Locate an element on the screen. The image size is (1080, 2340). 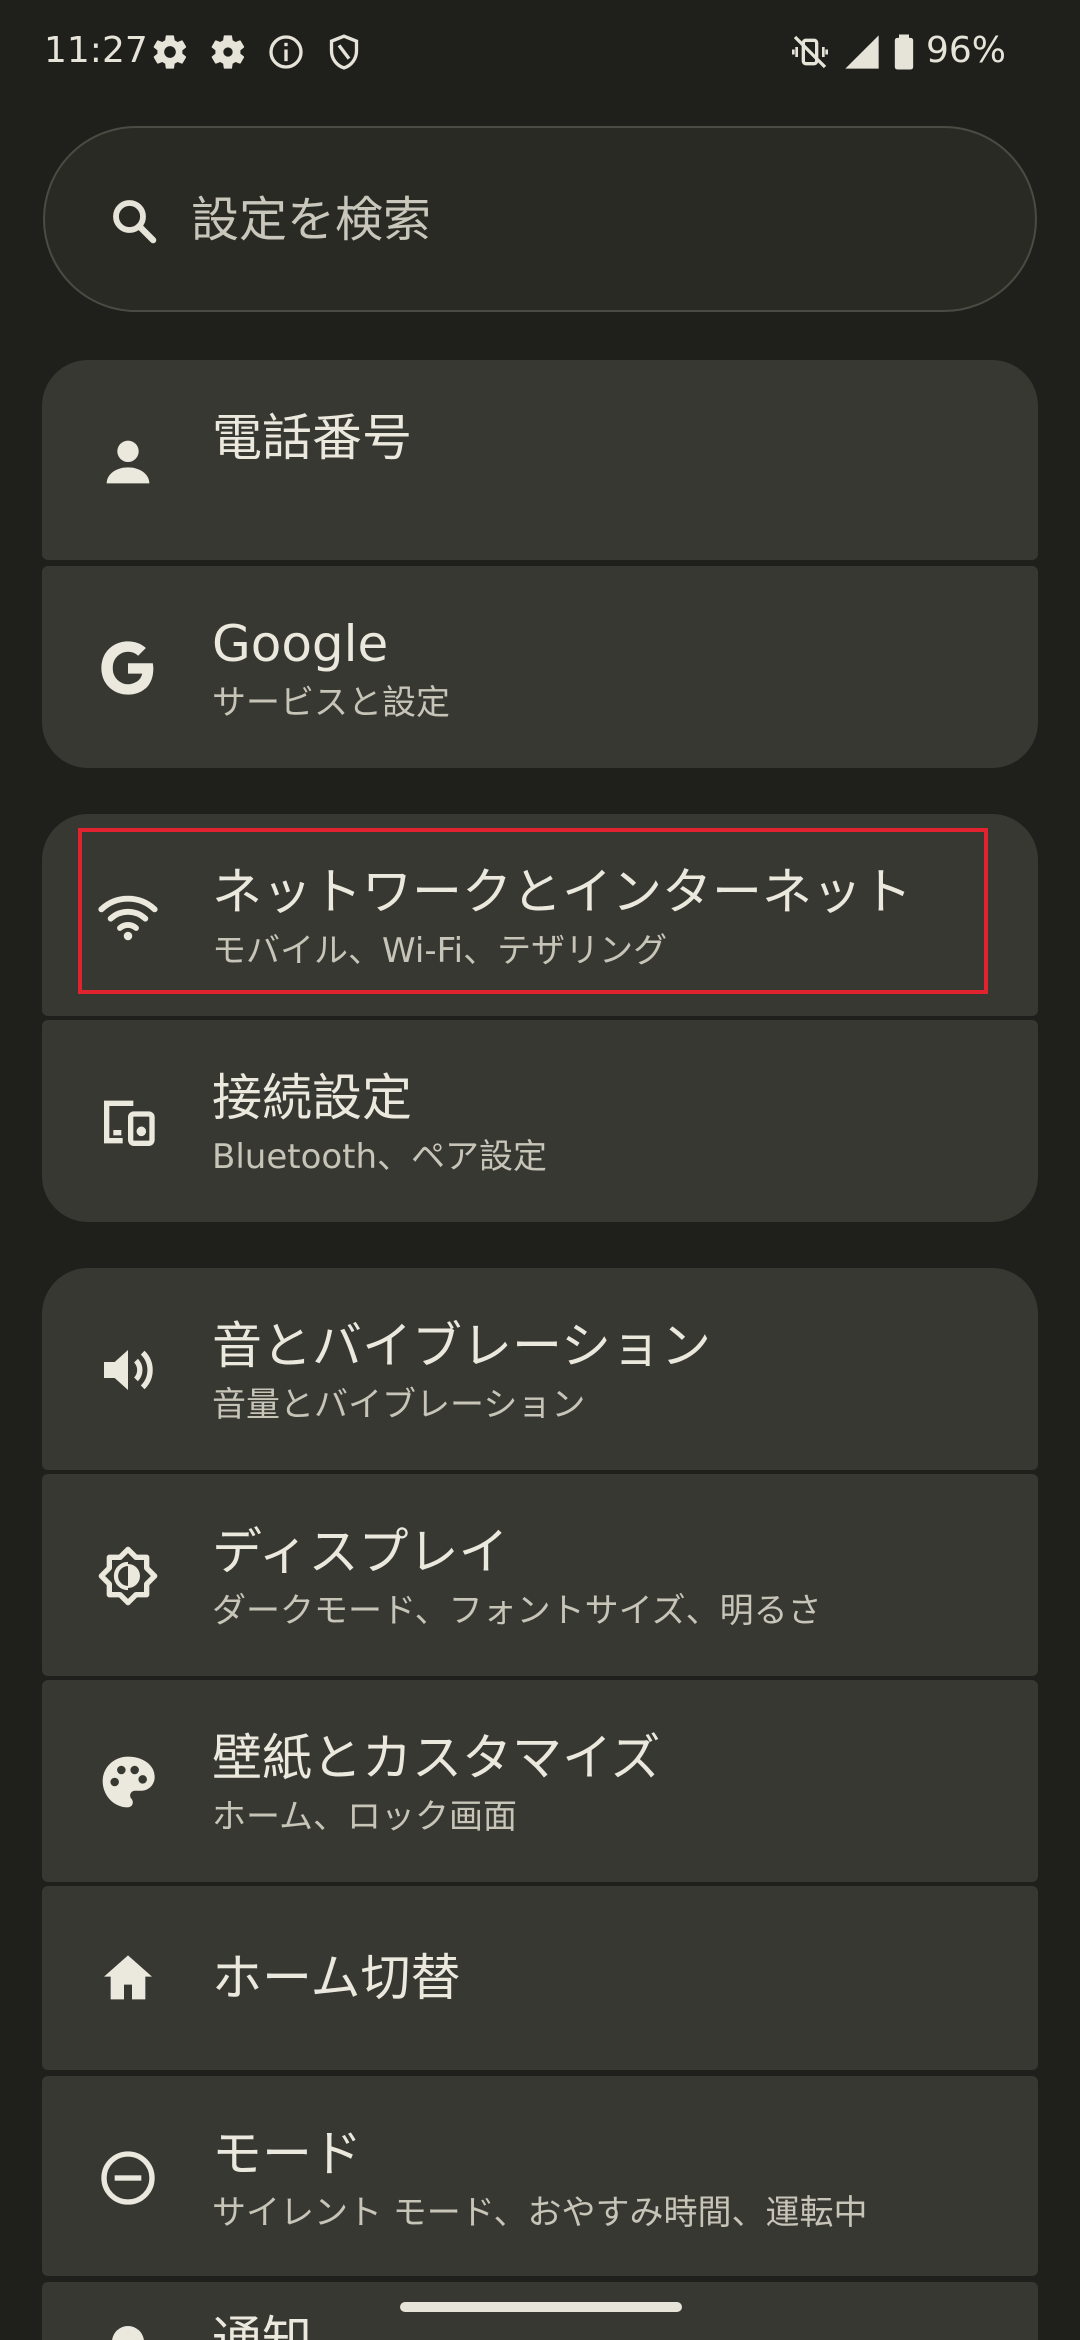
bell-icon is located at coordinates (128, 2329).